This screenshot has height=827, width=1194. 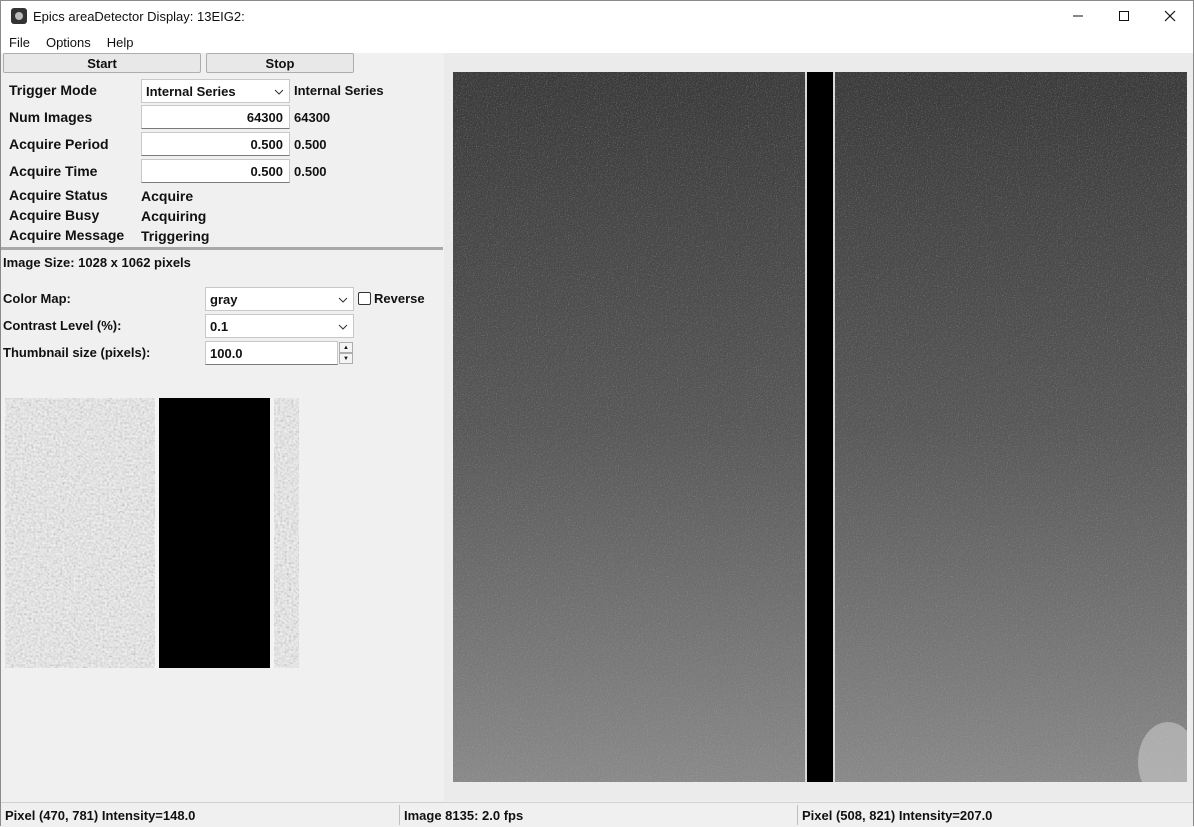 What do you see at coordinates (215, 171) in the screenshot?
I see `acquire-time-field: 0.500` at bounding box center [215, 171].